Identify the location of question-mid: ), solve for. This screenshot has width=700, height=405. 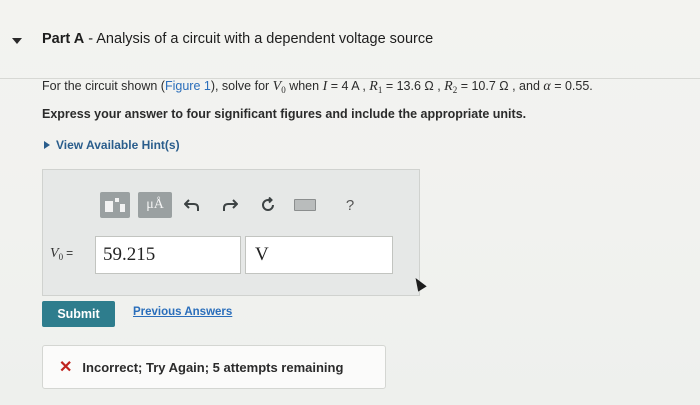
(241, 86).